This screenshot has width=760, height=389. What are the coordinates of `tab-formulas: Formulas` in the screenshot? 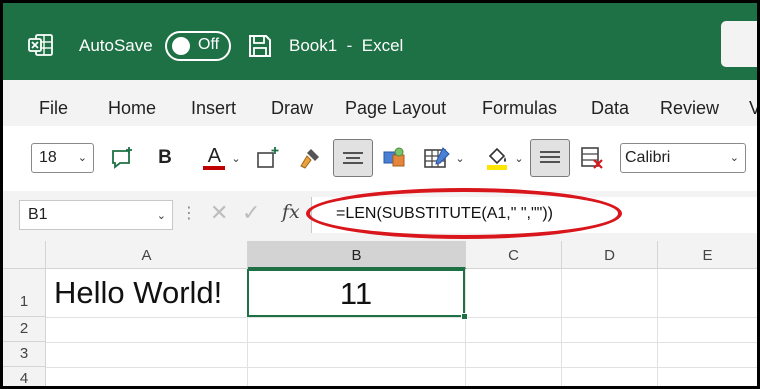 It's located at (519, 108).